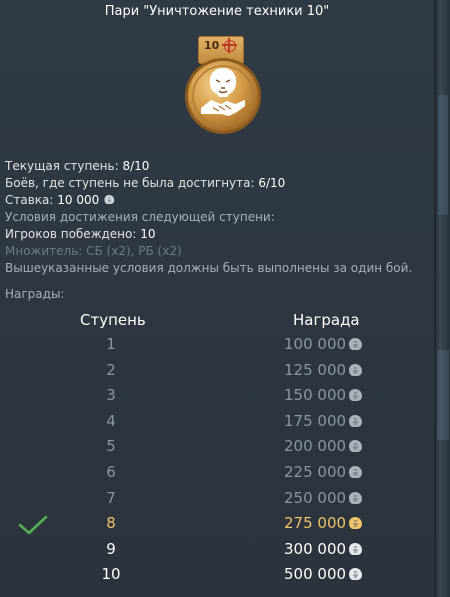  Describe the element at coordinates (33, 525) in the screenshot. I see `checkmark-icon` at that location.